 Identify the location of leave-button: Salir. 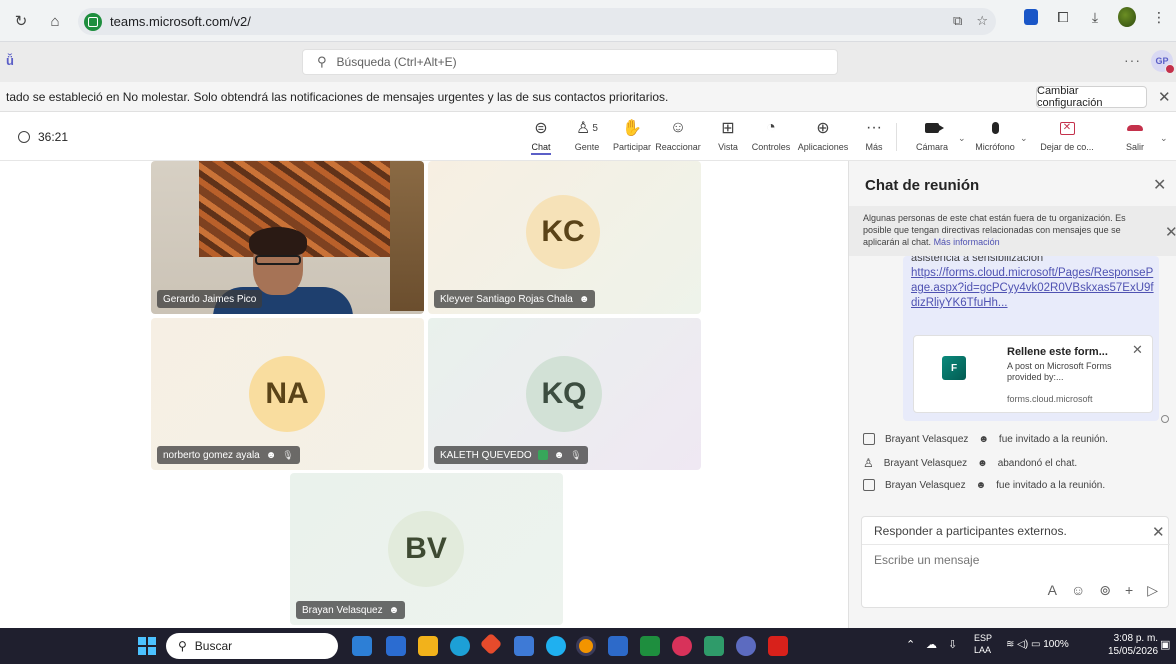
(1135, 134).